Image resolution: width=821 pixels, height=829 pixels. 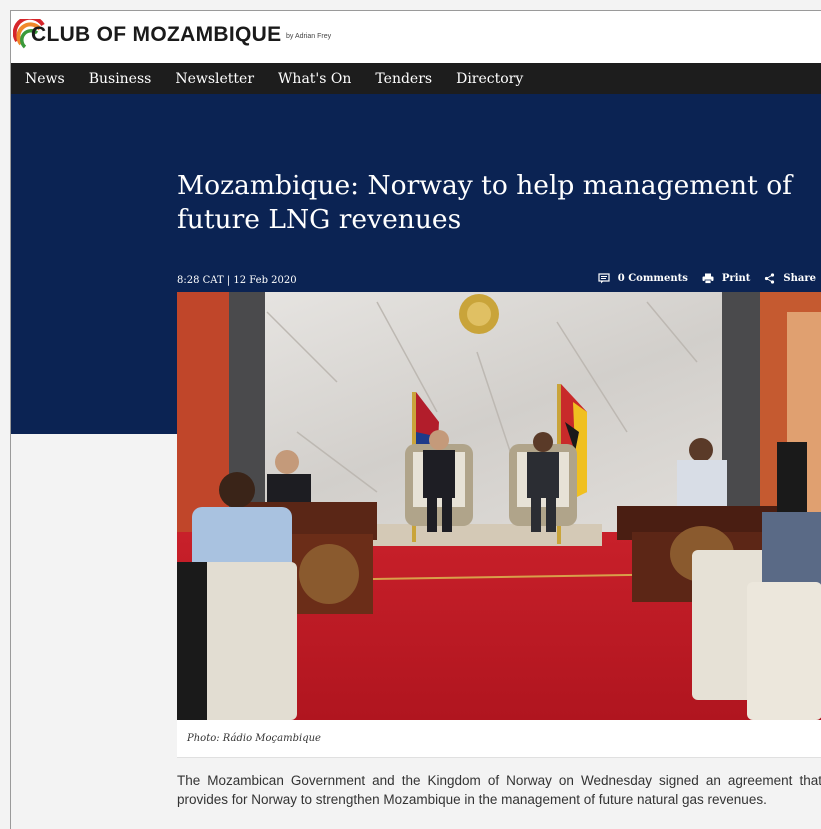 I want to click on article-actions: 0 Comments Print Share, so click(x=700, y=278).